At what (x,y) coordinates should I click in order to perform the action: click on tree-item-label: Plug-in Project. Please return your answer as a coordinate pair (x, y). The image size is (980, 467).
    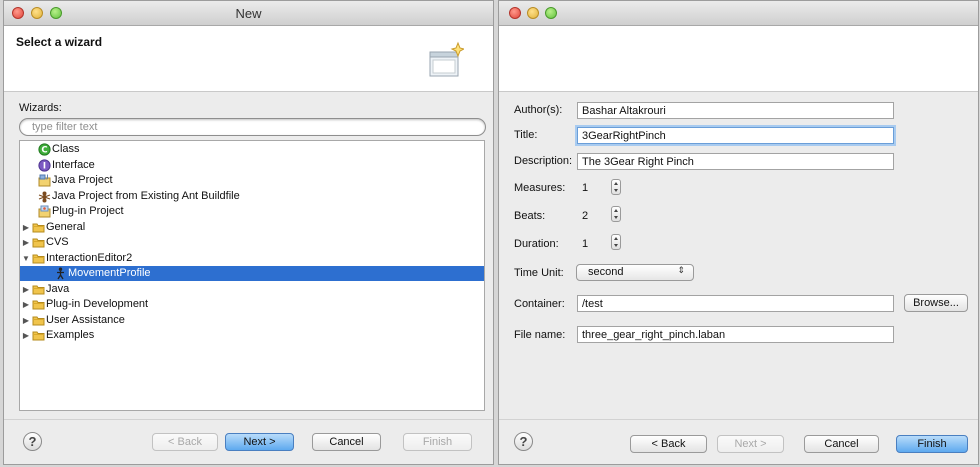
    Looking at the image, I should click on (88, 211).